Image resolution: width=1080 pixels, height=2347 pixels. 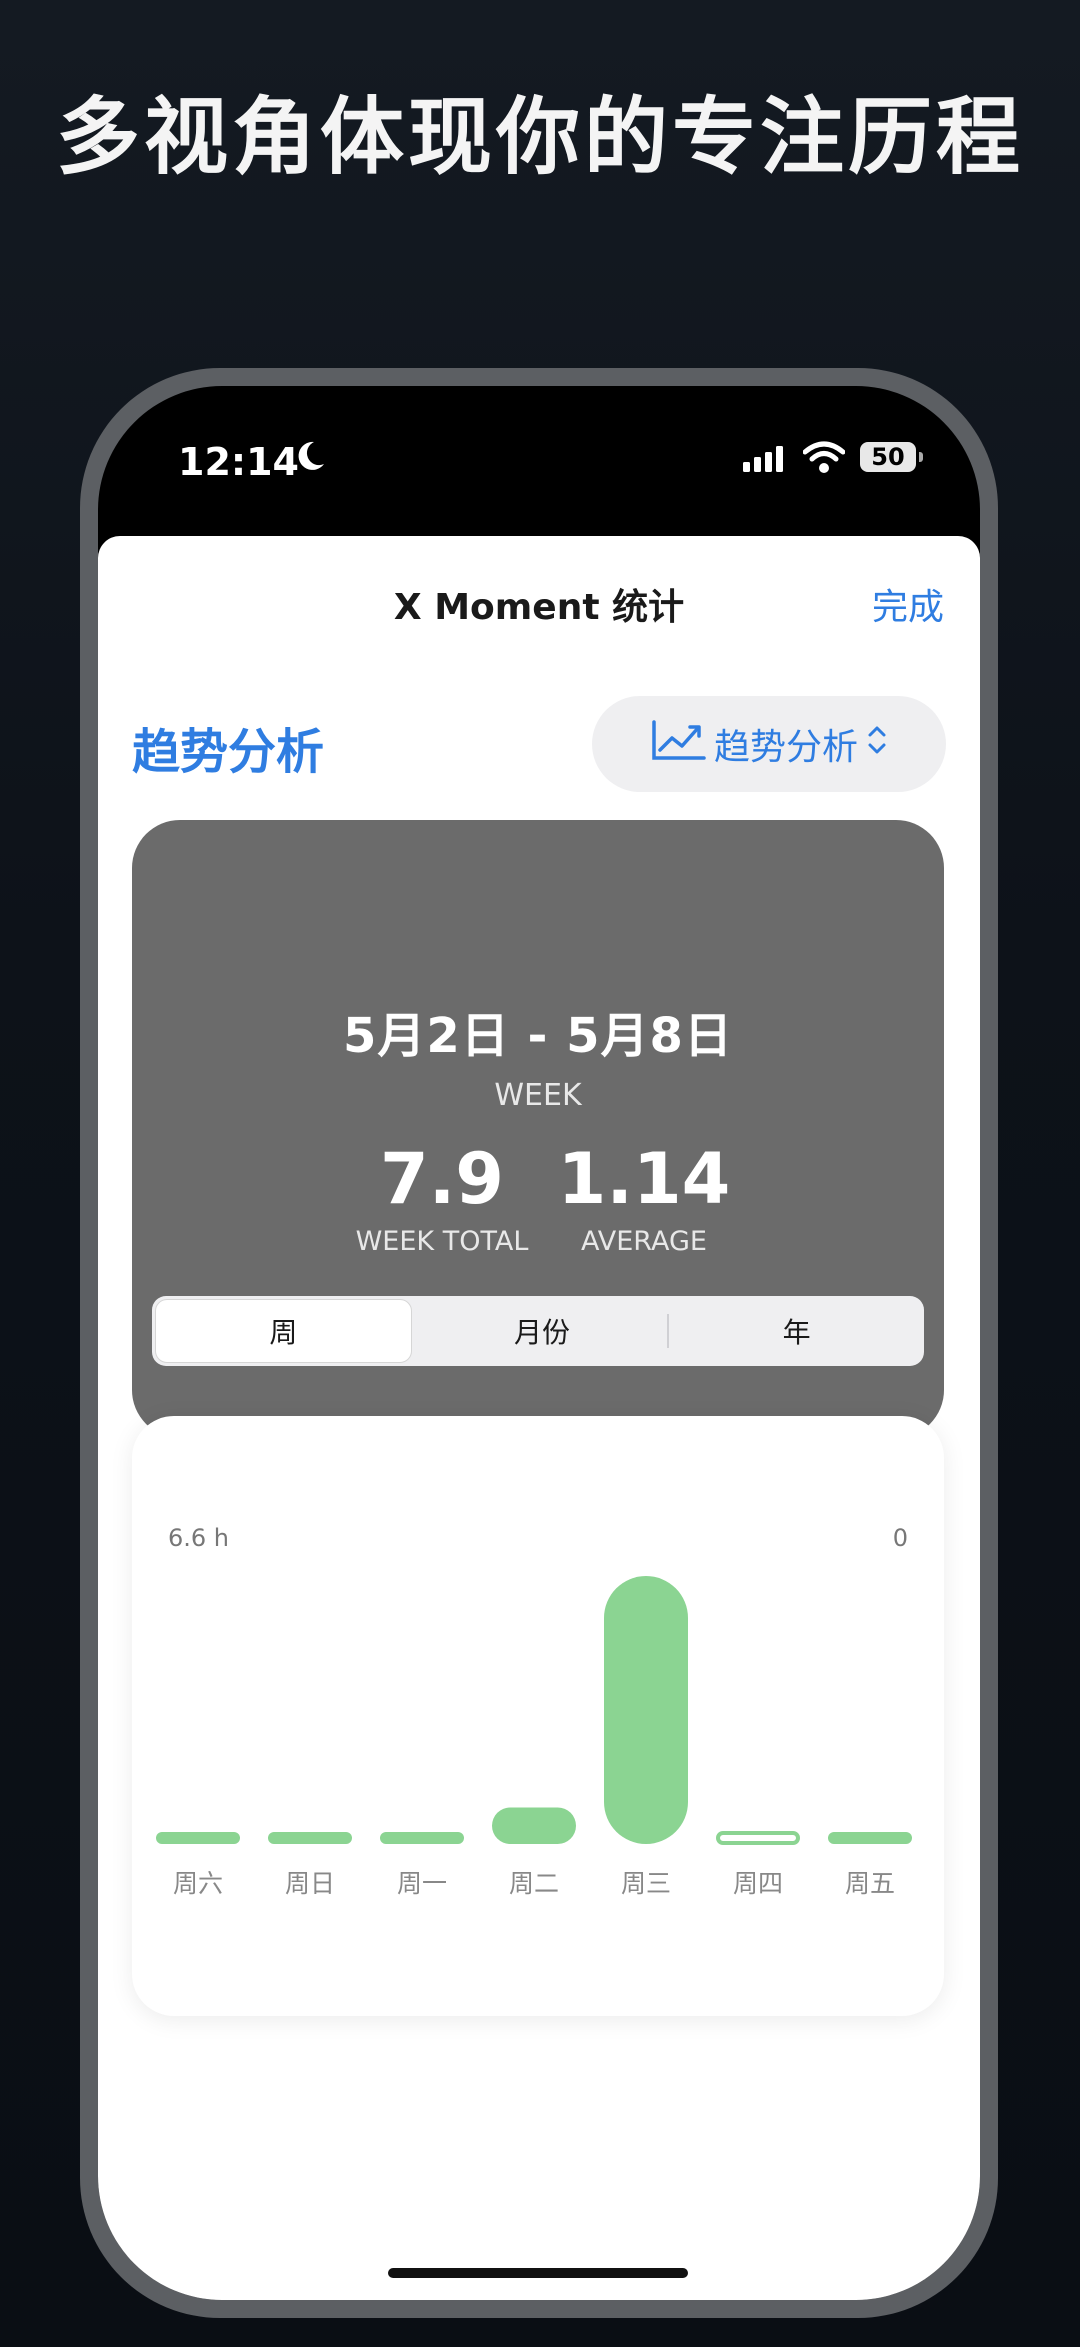 What do you see at coordinates (877, 744) in the screenshot?
I see `chevron-up-down-icon` at bounding box center [877, 744].